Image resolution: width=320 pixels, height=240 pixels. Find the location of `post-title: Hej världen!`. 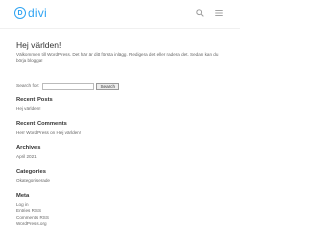

post-title: Hej världen! is located at coordinates (121, 45).